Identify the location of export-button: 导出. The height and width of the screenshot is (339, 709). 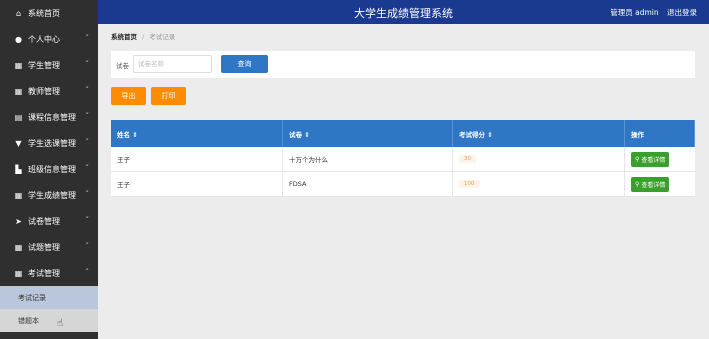
(128, 96).